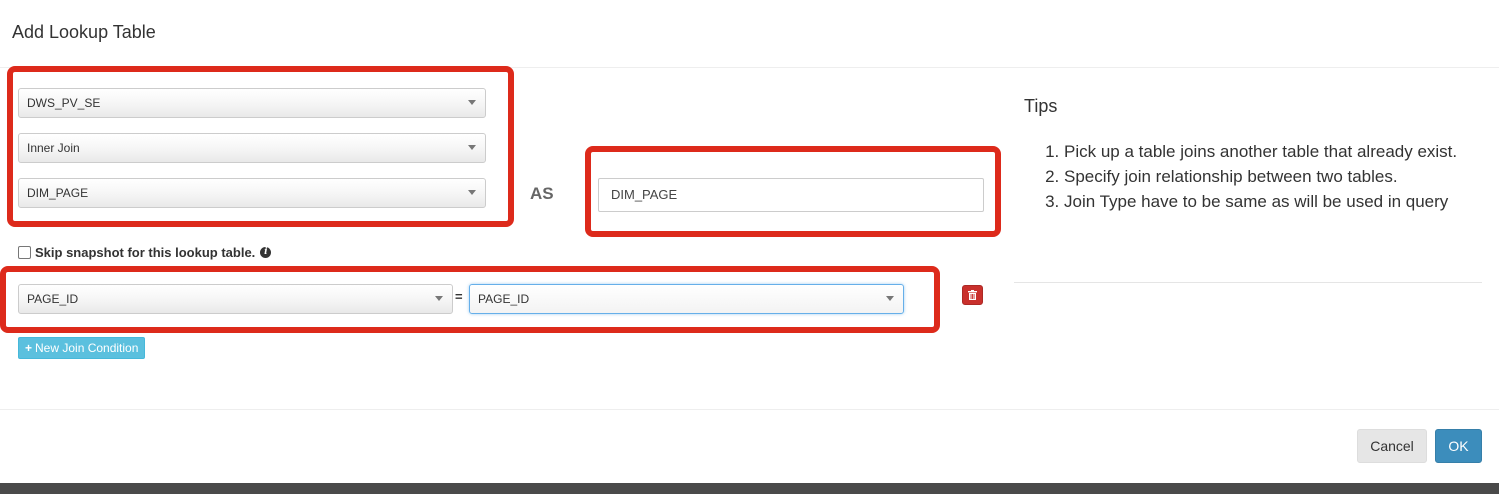 This screenshot has height=494, width=1499. Describe the element at coordinates (749, 488) in the screenshot. I see `page-bottom-bar` at that location.